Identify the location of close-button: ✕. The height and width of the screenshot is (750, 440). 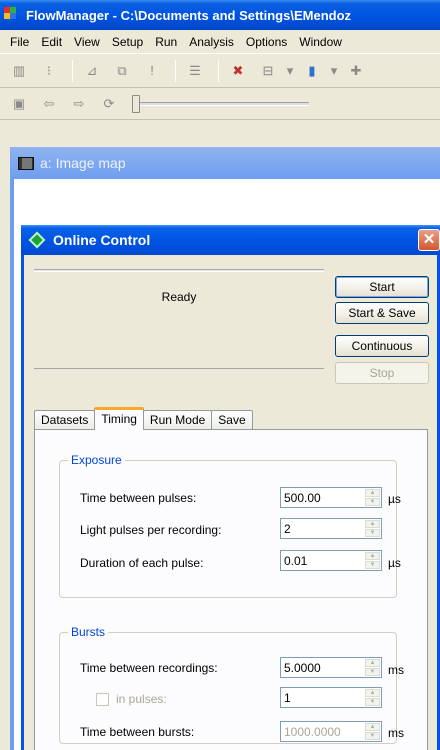
(429, 240).